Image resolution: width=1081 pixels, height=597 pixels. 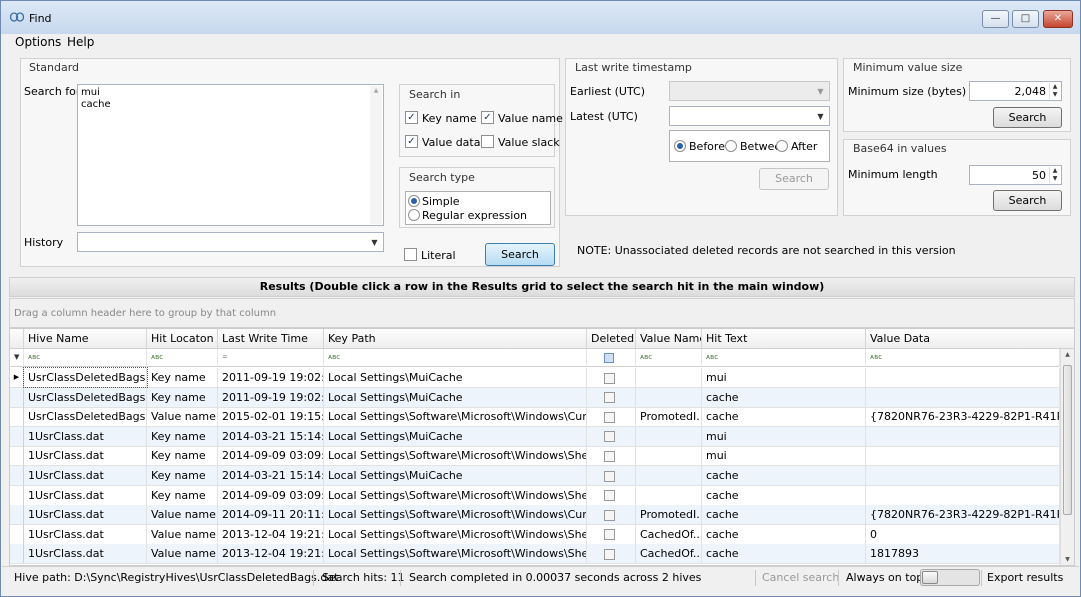 What do you see at coordinates (995, 19) in the screenshot?
I see `minimize-button: —` at bounding box center [995, 19].